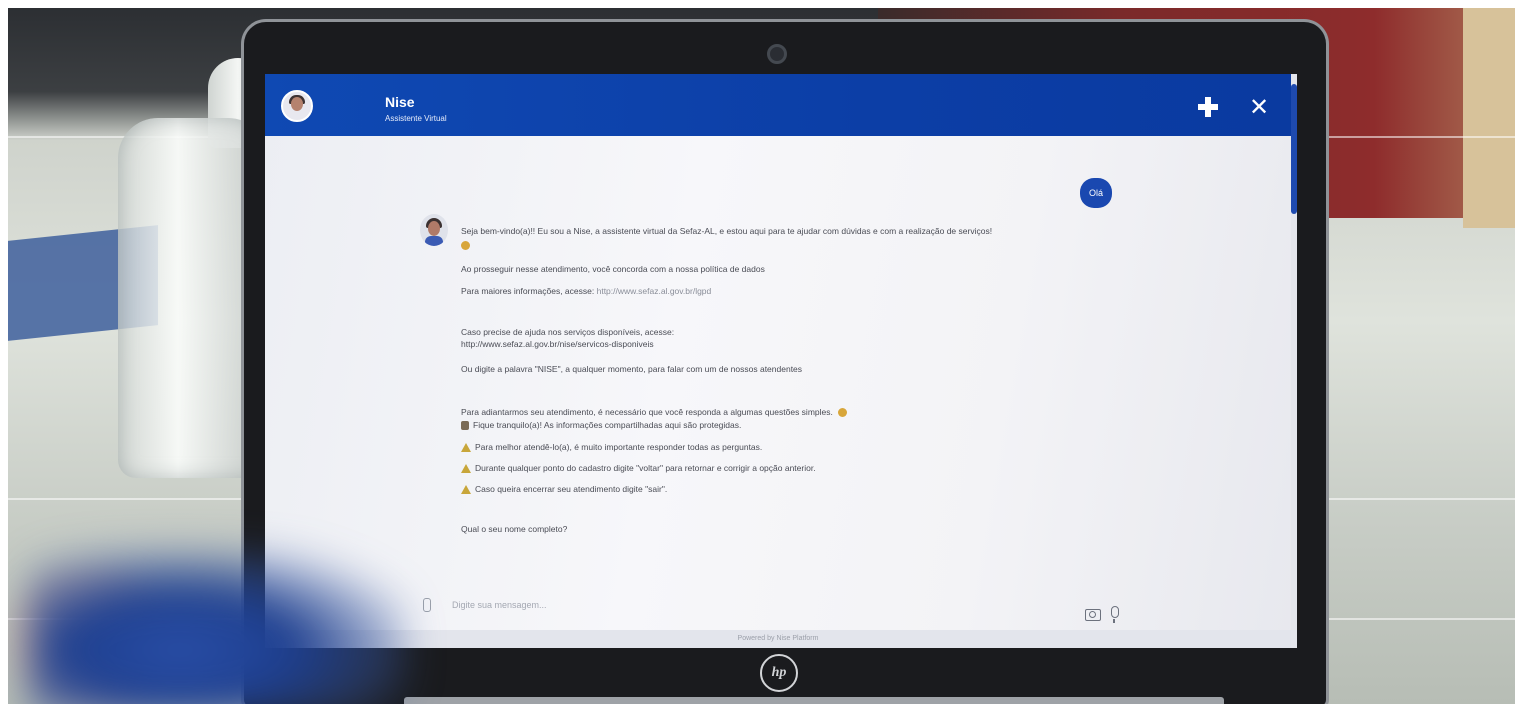 This screenshot has height=704, width=1523. Describe the element at coordinates (528, 291) in the screenshot. I see `bot-message-text: Para maiores informações, acesse:` at that location.